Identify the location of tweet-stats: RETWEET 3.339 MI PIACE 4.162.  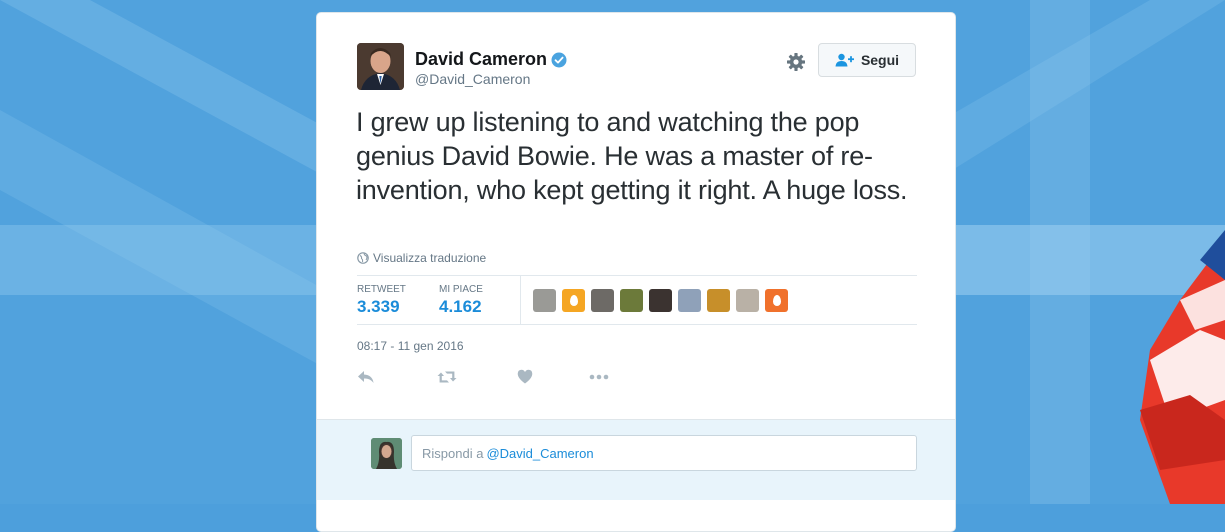
(637, 300).